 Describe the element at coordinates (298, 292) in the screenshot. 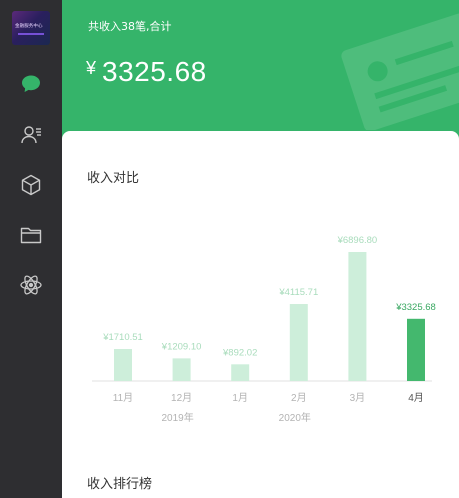

I see `bar-value-label-3: ¥4115.71` at that location.